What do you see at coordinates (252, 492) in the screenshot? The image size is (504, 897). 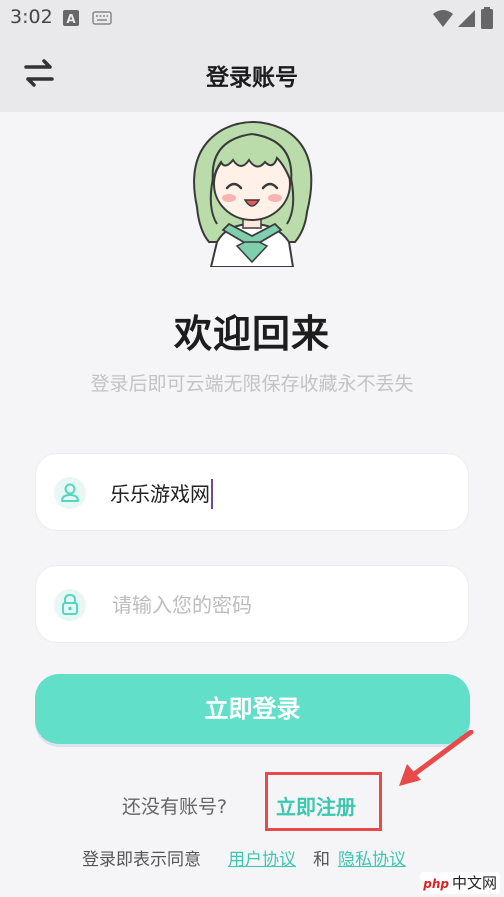 I see `username-field: 乐乐游戏网` at bounding box center [252, 492].